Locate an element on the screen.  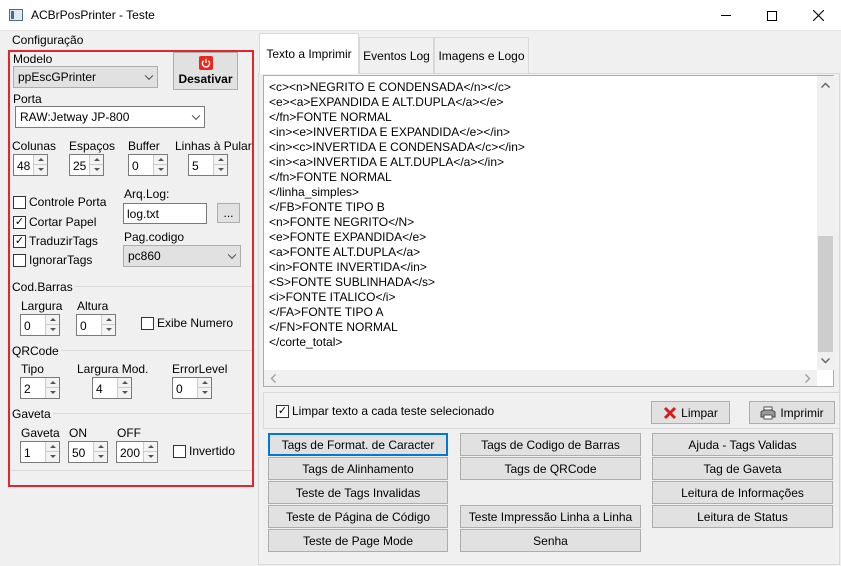
cortar-papel-checkbox: ✓ Cortar Papel is located at coordinates (54, 222).